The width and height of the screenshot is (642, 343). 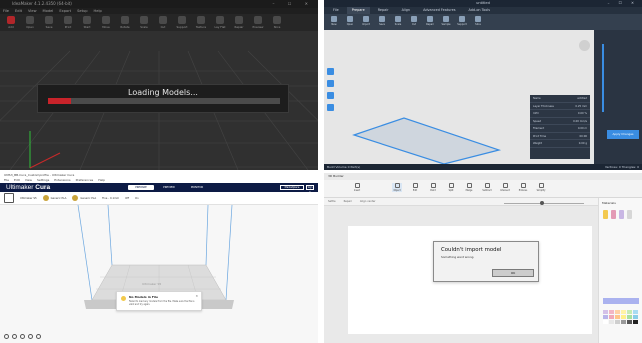 I want to click on ok-button: OK, so click(x=513, y=273).